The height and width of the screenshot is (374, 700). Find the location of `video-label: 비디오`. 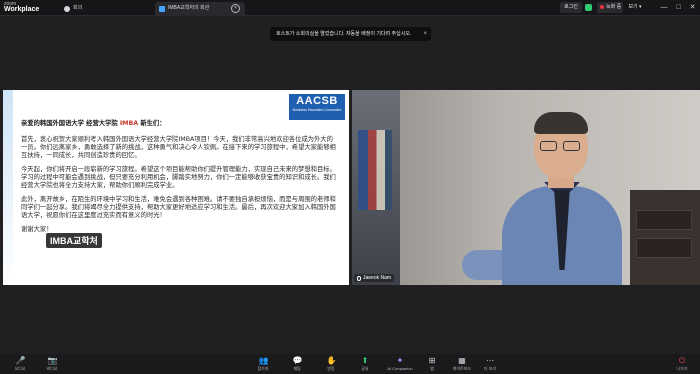

video-label: 비디오 is located at coordinates (52, 368).